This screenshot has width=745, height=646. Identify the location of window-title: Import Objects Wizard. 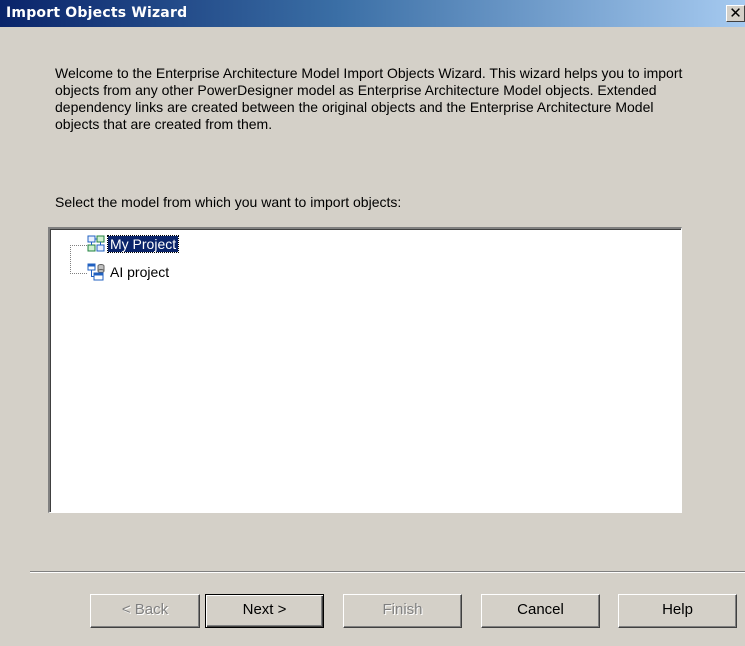
(97, 13).